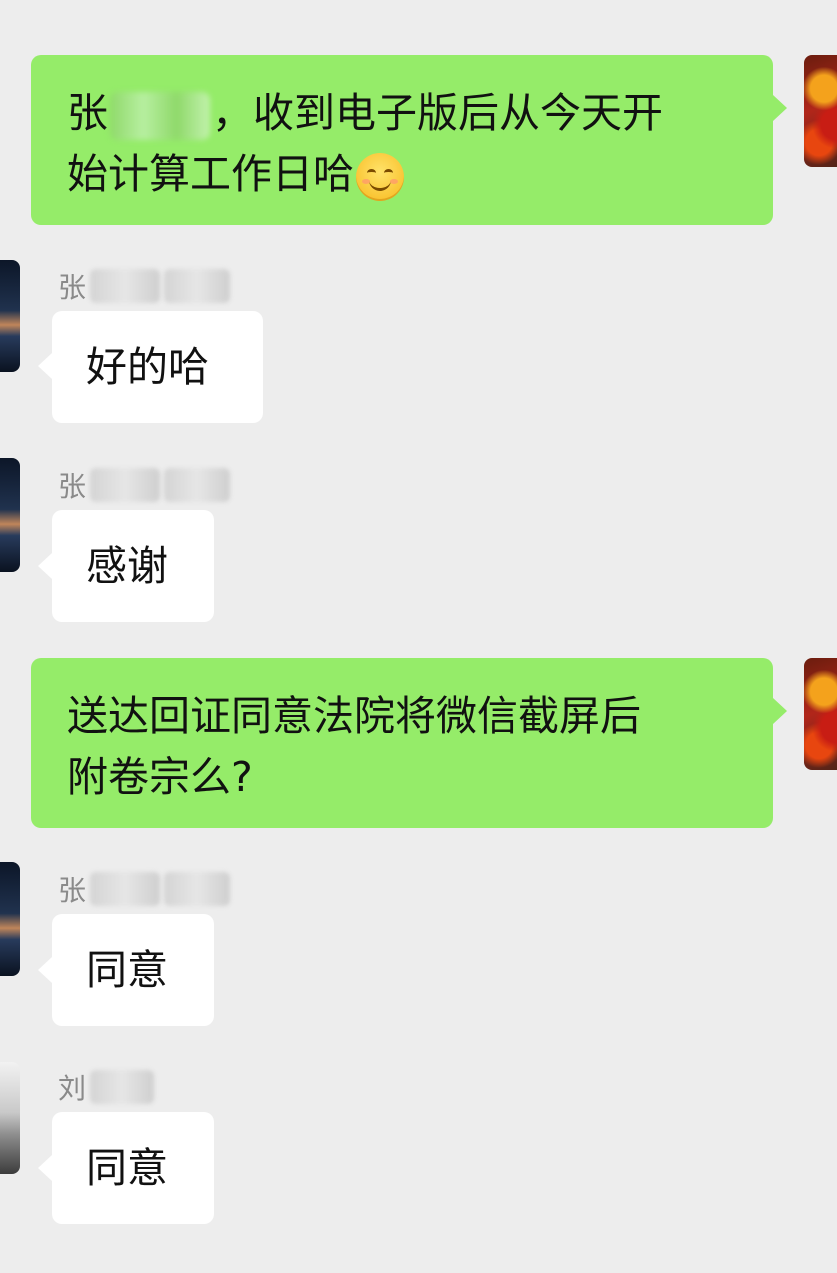 The image size is (837, 1273). I want to click on sender-name: 刘, so click(106, 1087).